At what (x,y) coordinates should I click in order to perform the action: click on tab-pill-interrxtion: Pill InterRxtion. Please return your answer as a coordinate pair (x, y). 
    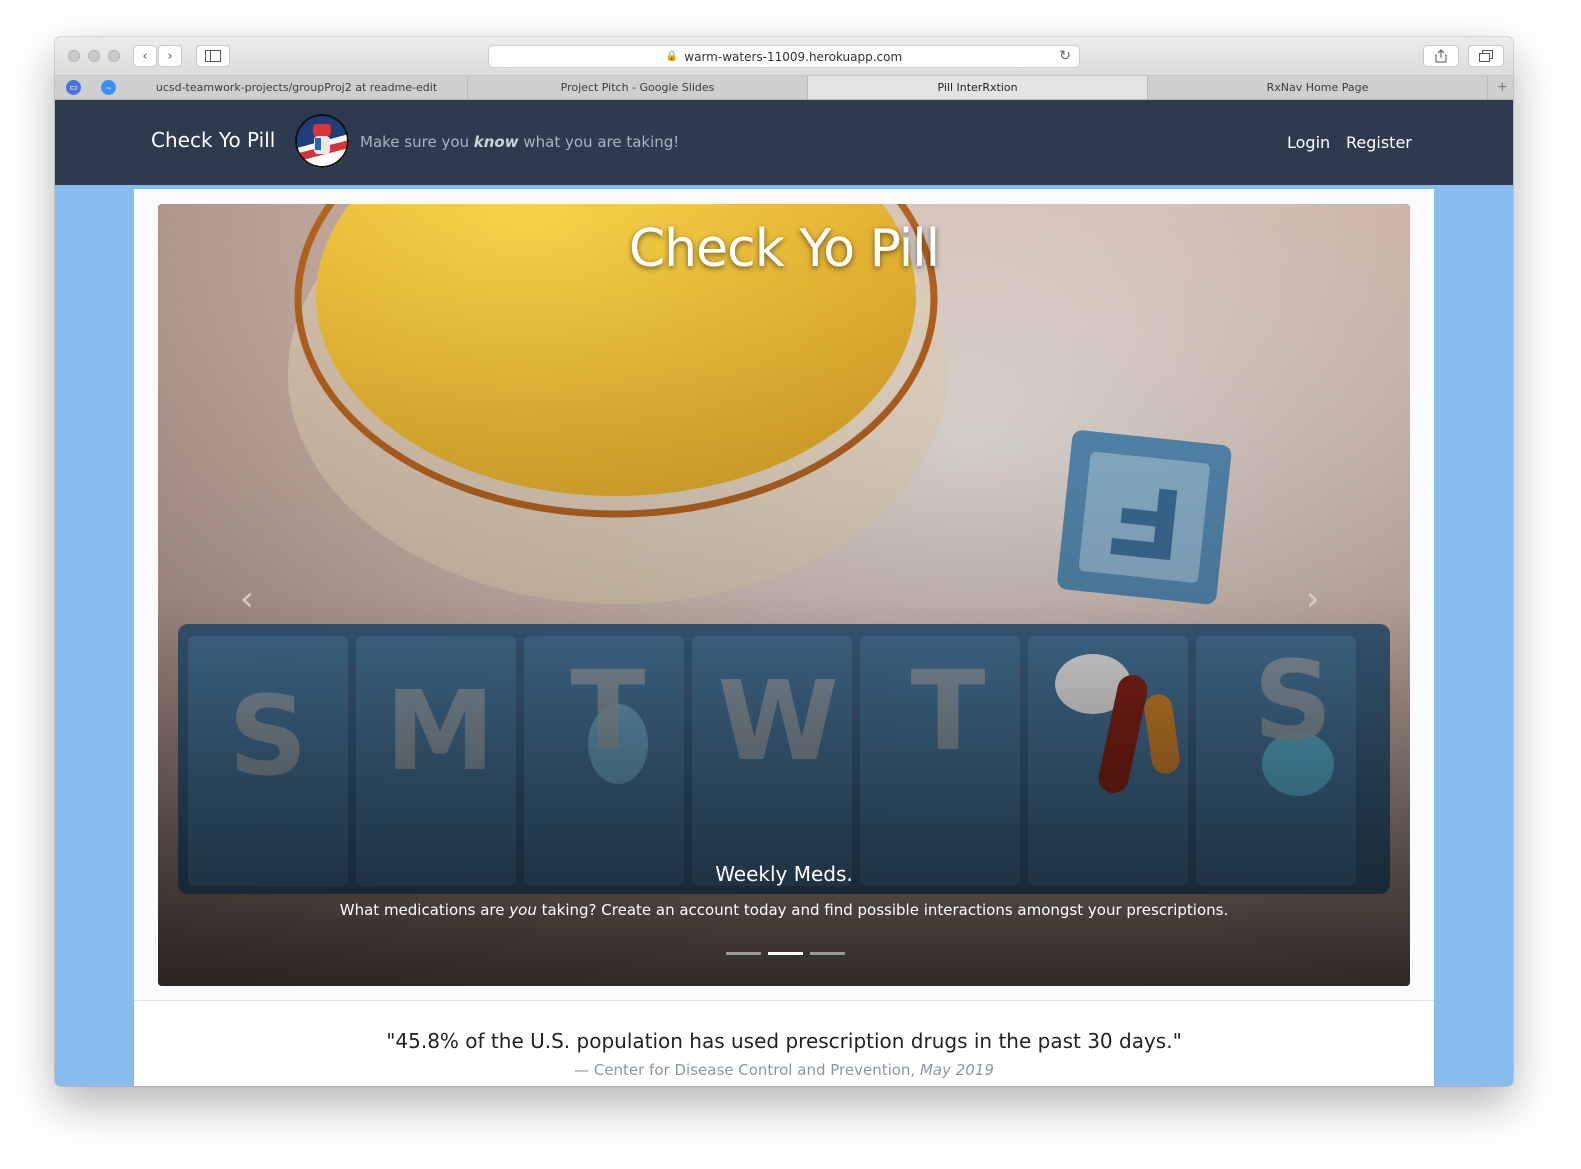
    Looking at the image, I should click on (978, 87).